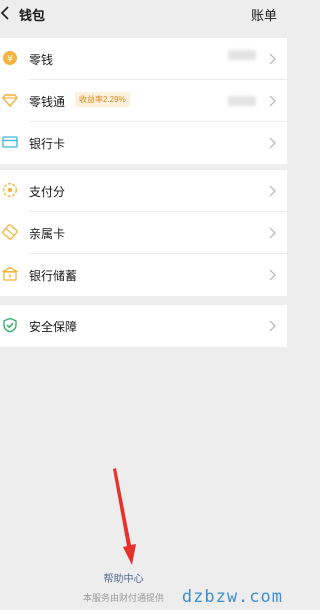 Image resolution: width=320 pixels, height=610 pixels. I want to click on page-title: 钱包, so click(32, 15).